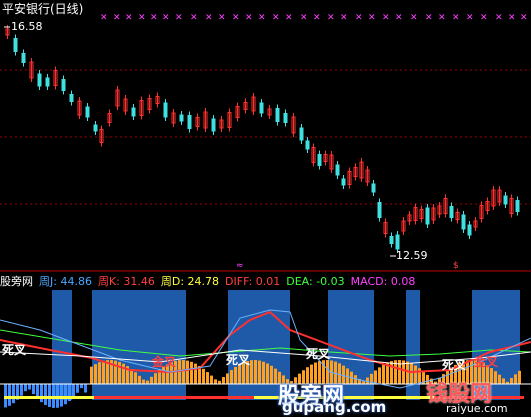  What do you see at coordinates (334, 407) in the screenshot?
I see `watermark-url: gupang.com` at bounding box center [334, 407].